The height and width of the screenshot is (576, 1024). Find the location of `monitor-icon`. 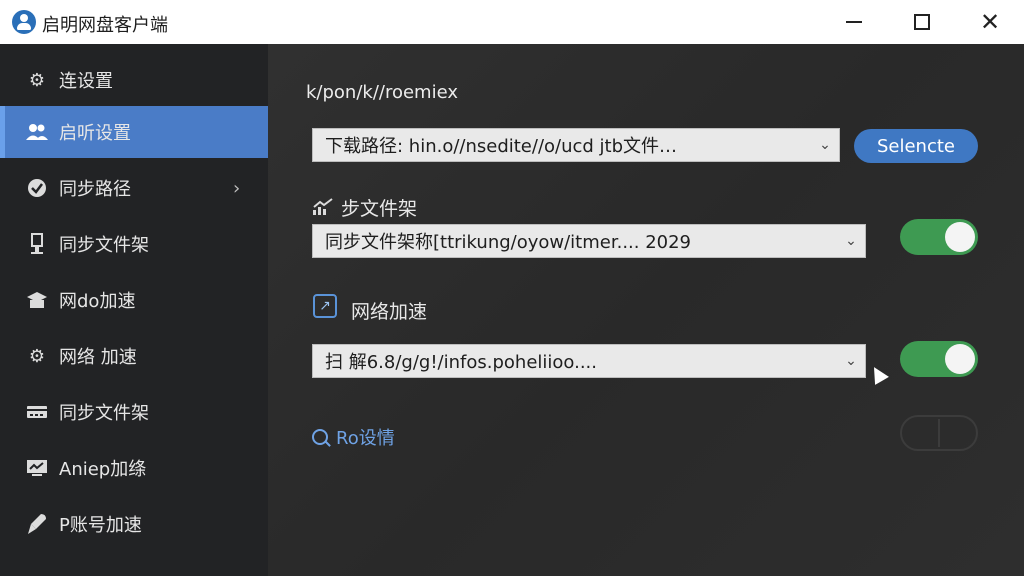

monitor-icon is located at coordinates (37, 468).